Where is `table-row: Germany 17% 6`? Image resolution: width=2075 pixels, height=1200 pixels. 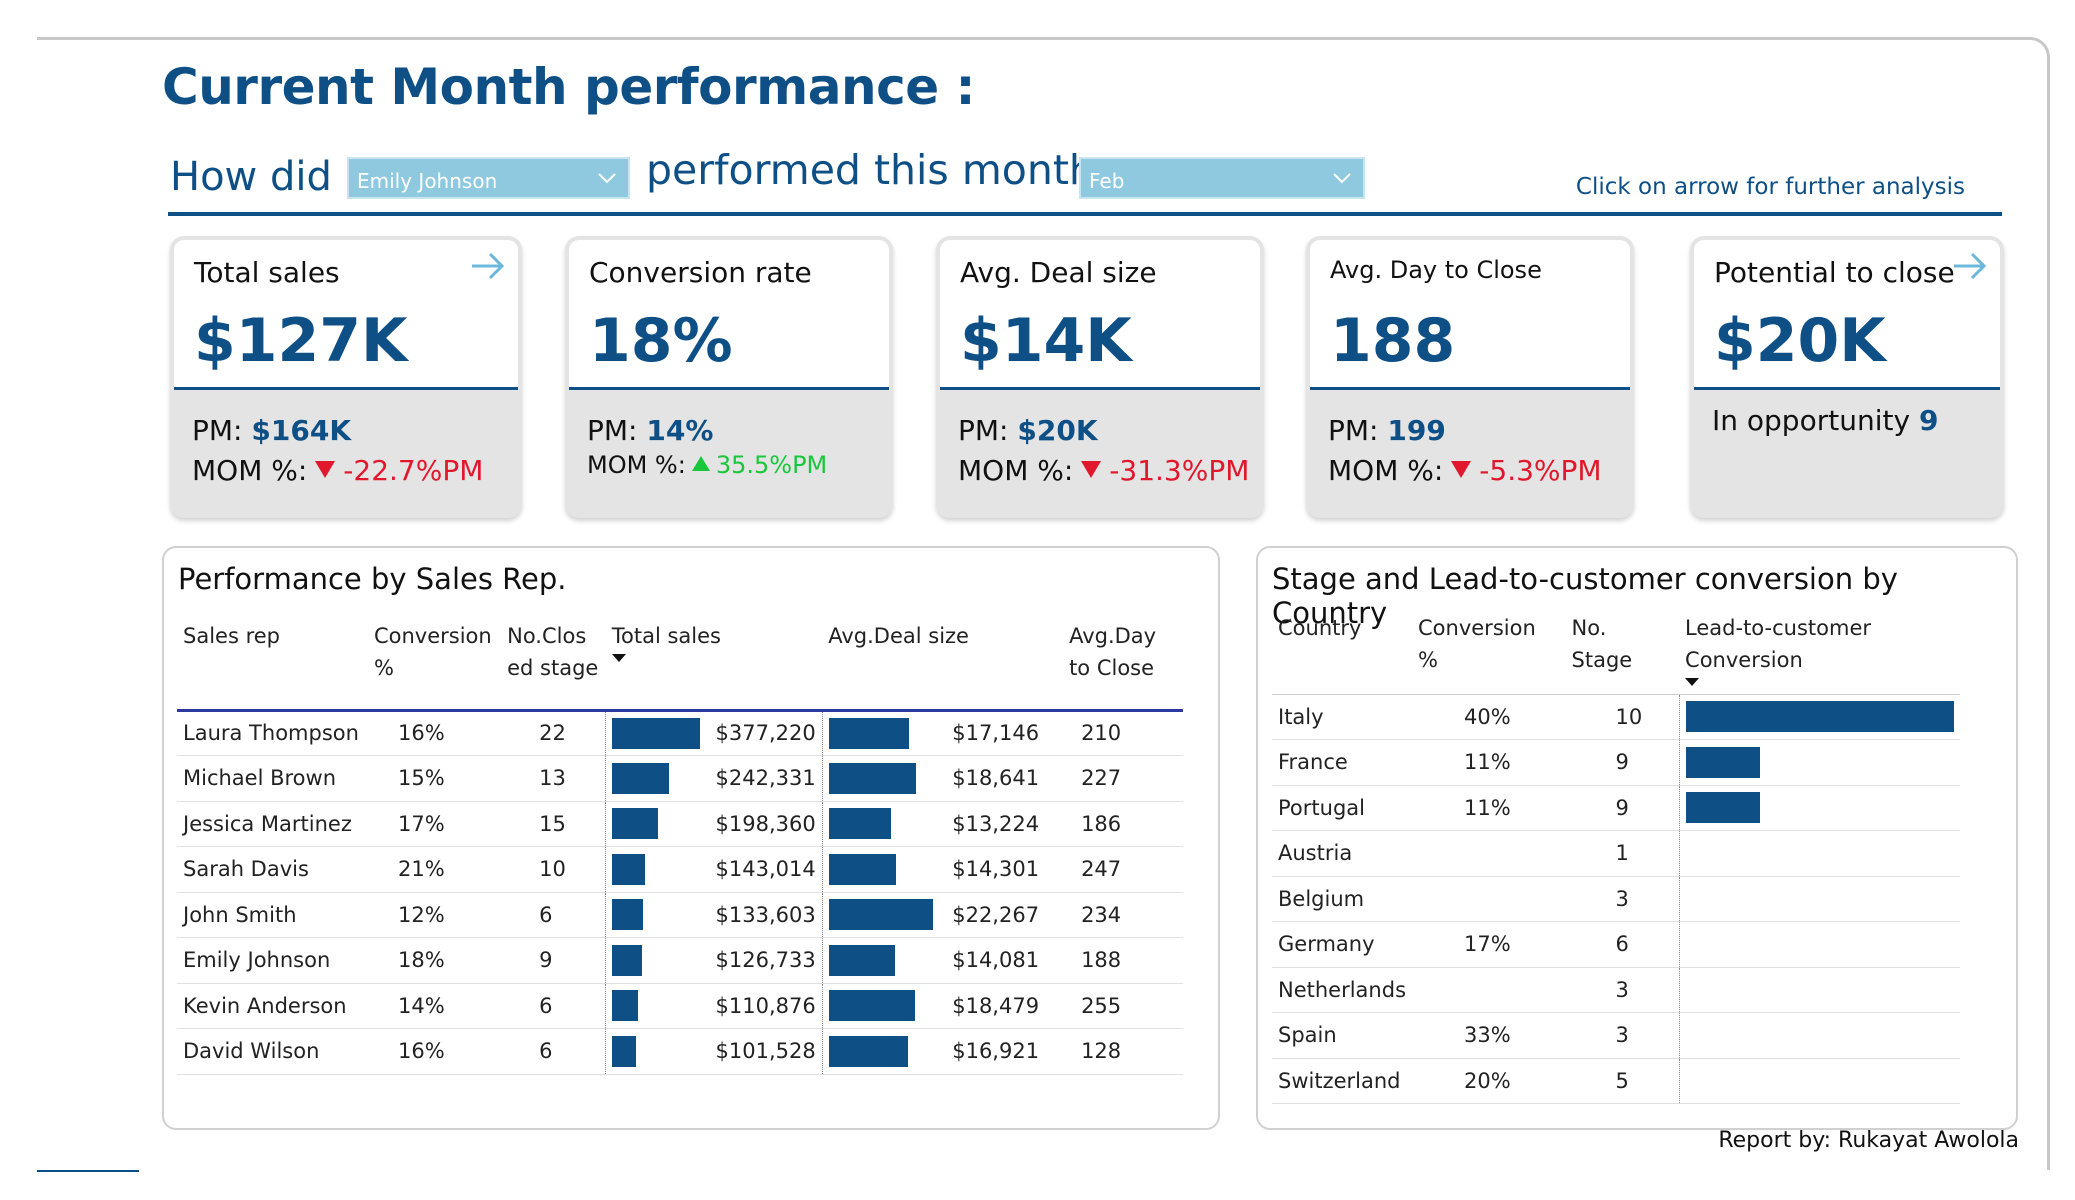 table-row: Germany 17% 6 is located at coordinates (1616, 944).